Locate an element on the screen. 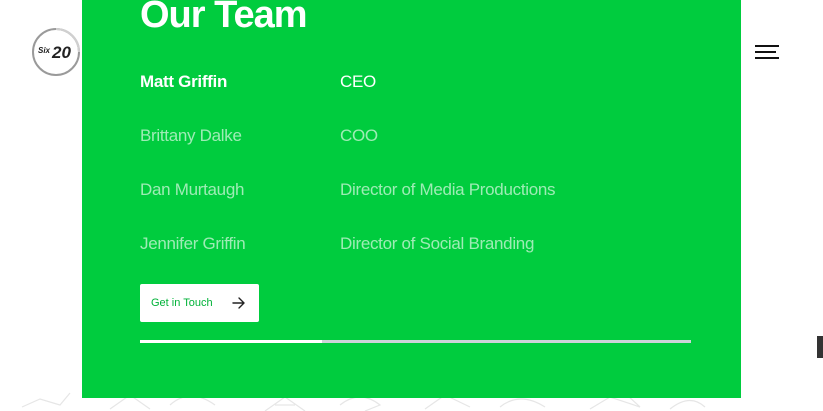 This screenshot has width=823, height=411. hamburger-menu-icon is located at coordinates (767, 52).